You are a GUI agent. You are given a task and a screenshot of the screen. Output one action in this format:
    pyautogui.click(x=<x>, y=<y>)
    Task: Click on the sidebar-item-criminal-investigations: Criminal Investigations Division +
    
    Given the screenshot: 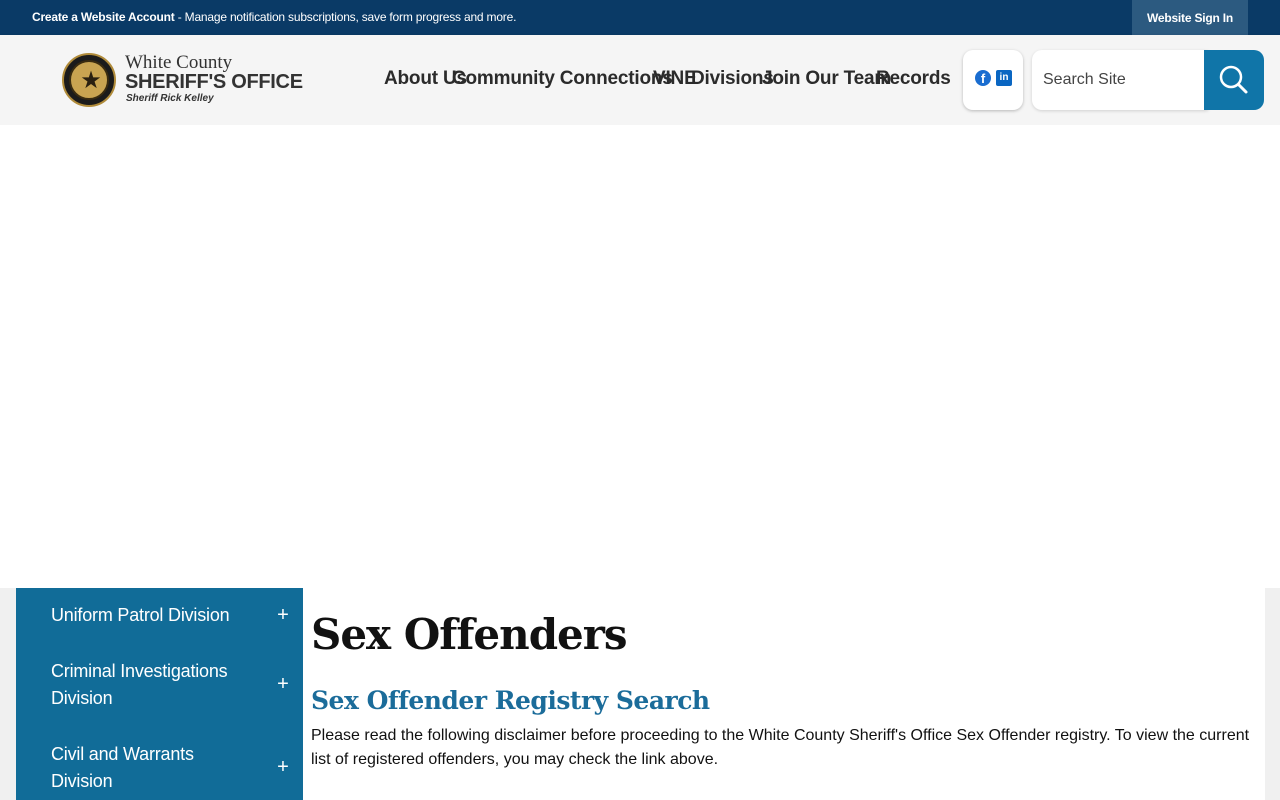 What is the action you would take?
    pyautogui.click(x=159, y=685)
    